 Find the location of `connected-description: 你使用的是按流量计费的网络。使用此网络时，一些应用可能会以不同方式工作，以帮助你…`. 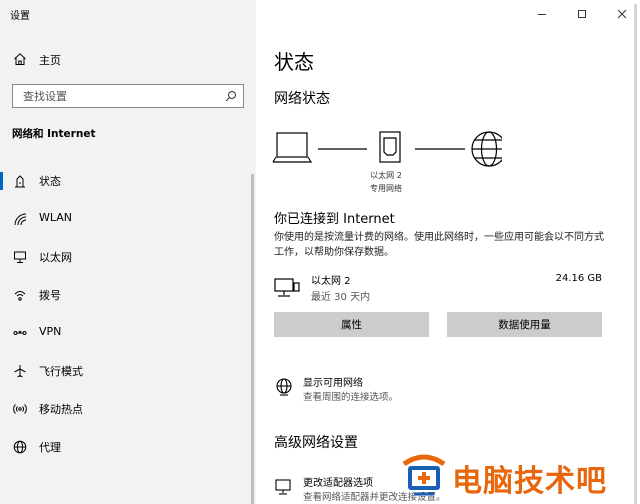

connected-description: 你使用的是按流量计费的网络。使用此网络时，一些应用可能会以不同方式工作，以帮助你… is located at coordinates (439, 245).